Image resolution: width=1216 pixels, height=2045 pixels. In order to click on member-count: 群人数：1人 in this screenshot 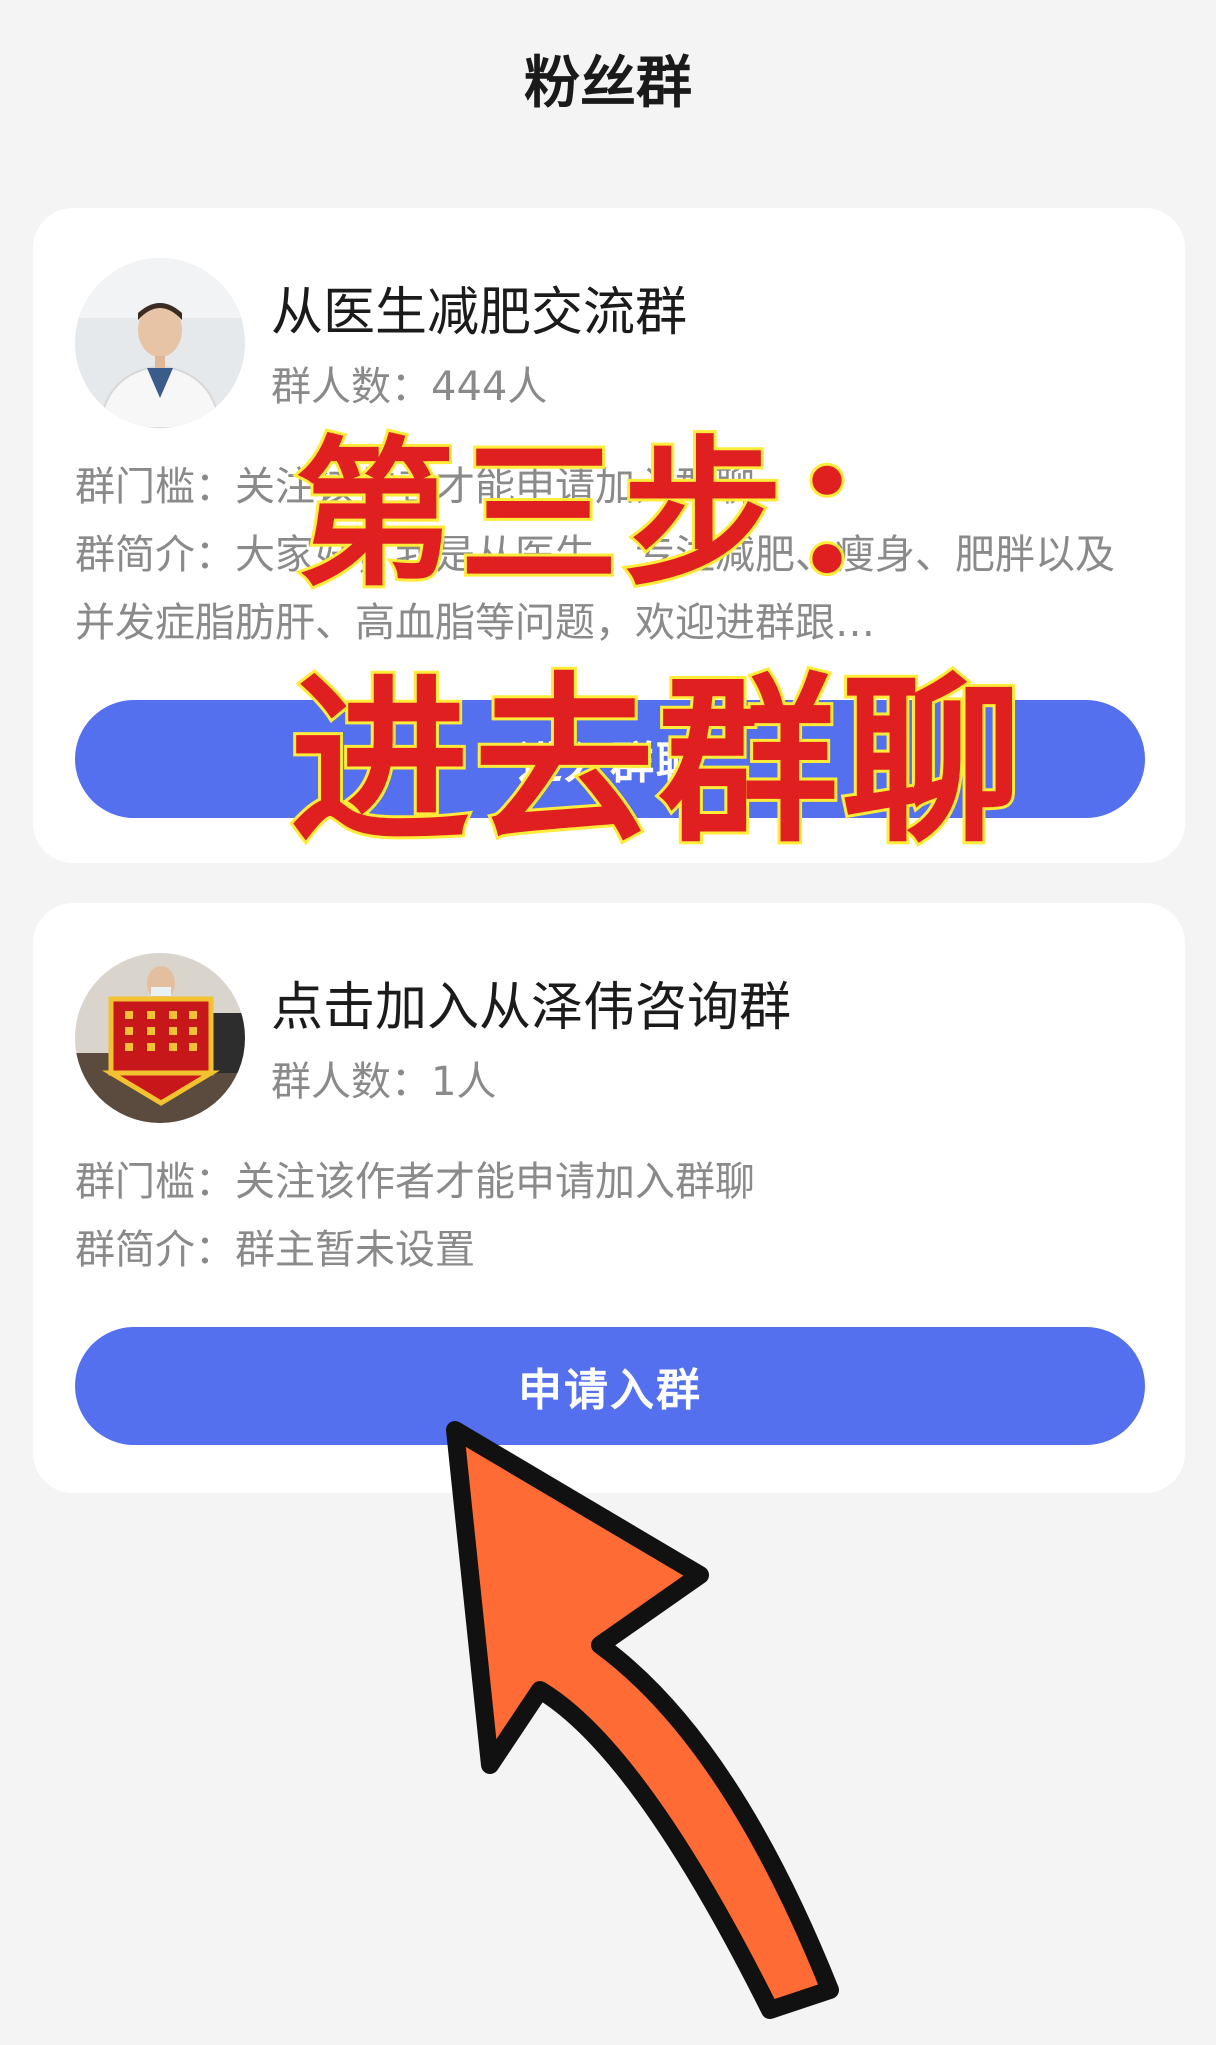, I will do `click(384, 1082)`.